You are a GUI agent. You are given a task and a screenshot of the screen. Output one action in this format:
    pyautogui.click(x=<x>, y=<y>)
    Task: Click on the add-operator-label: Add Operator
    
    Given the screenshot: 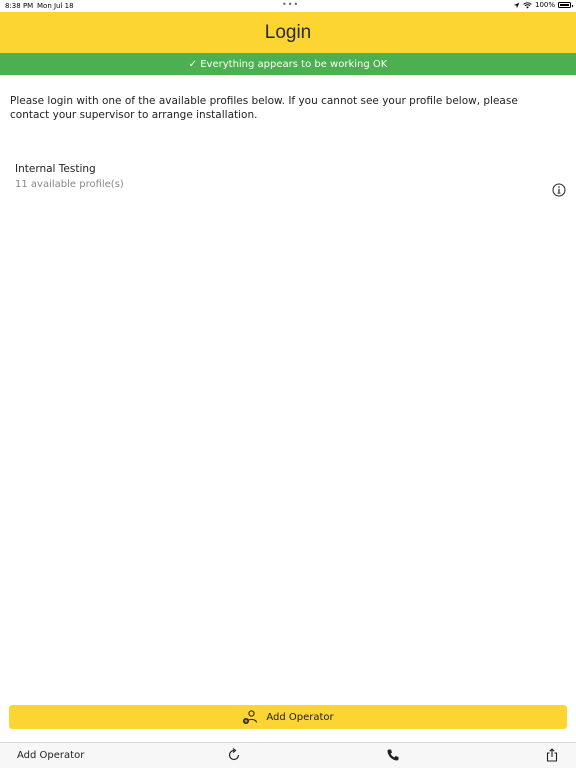 What is the action you would take?
    pyautogui.click(x=300, y=717)
    